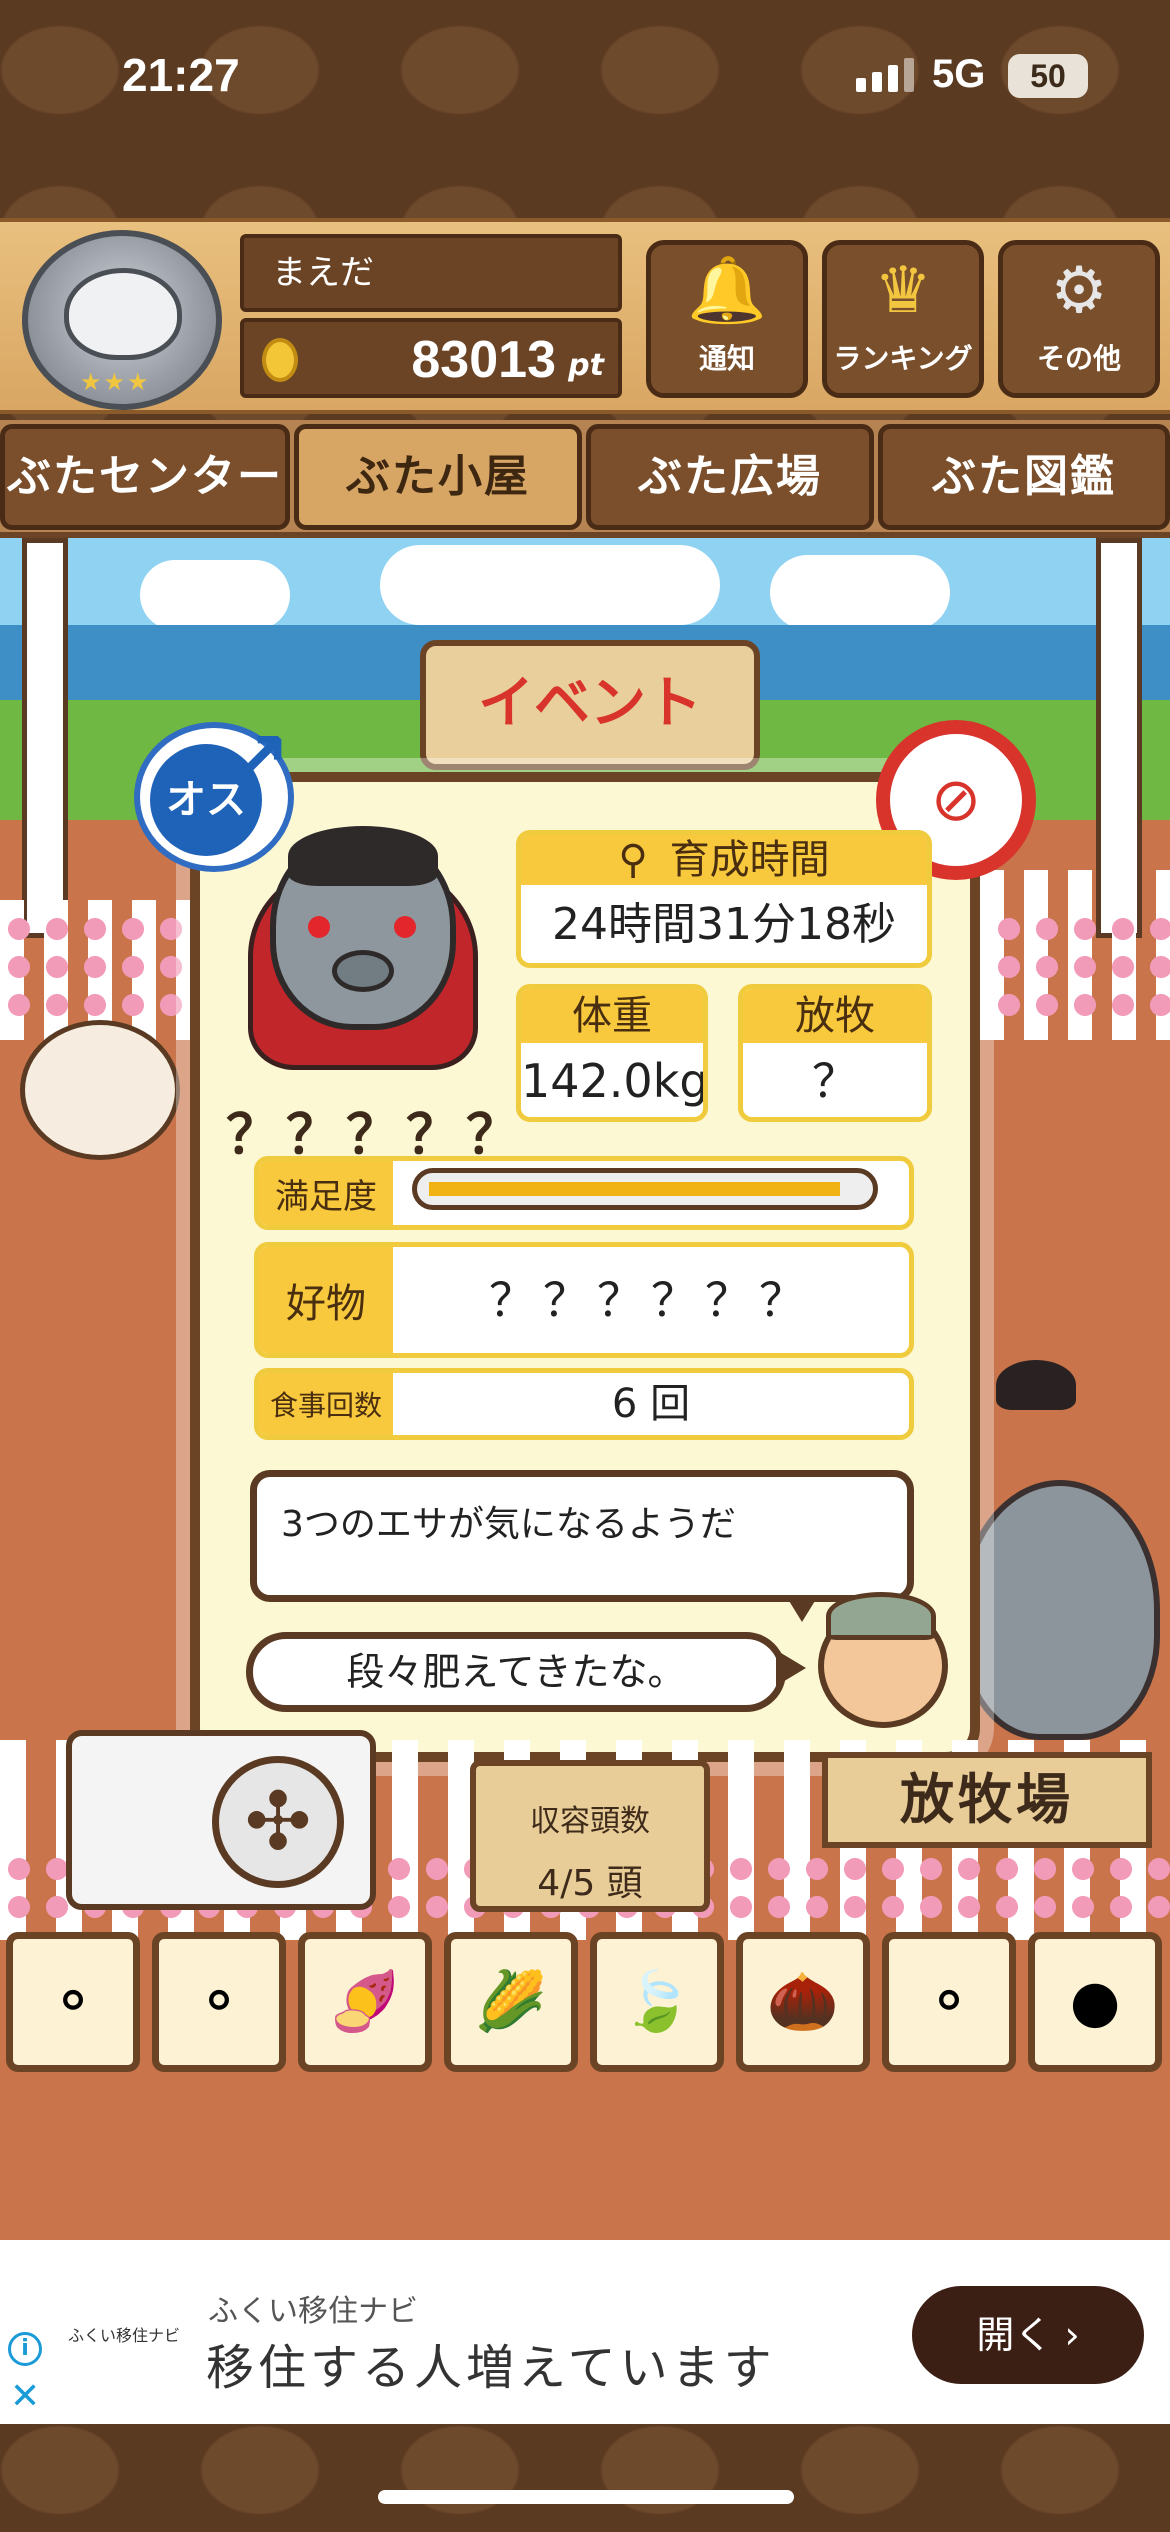  I want to click on graze-box: 放牧 ？, so click(835, 1053).